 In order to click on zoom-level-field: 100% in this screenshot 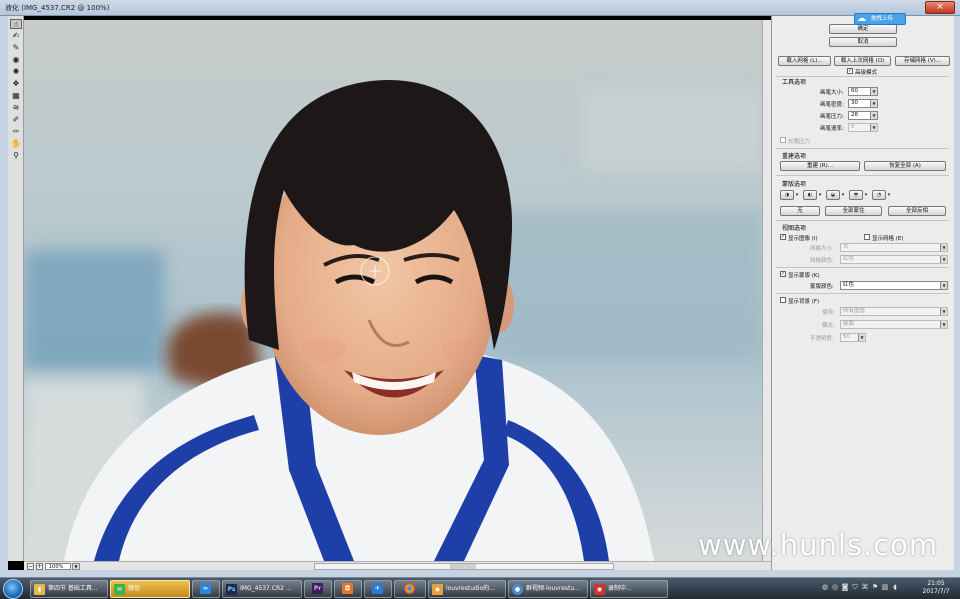, I will do `click(58, 566)`.